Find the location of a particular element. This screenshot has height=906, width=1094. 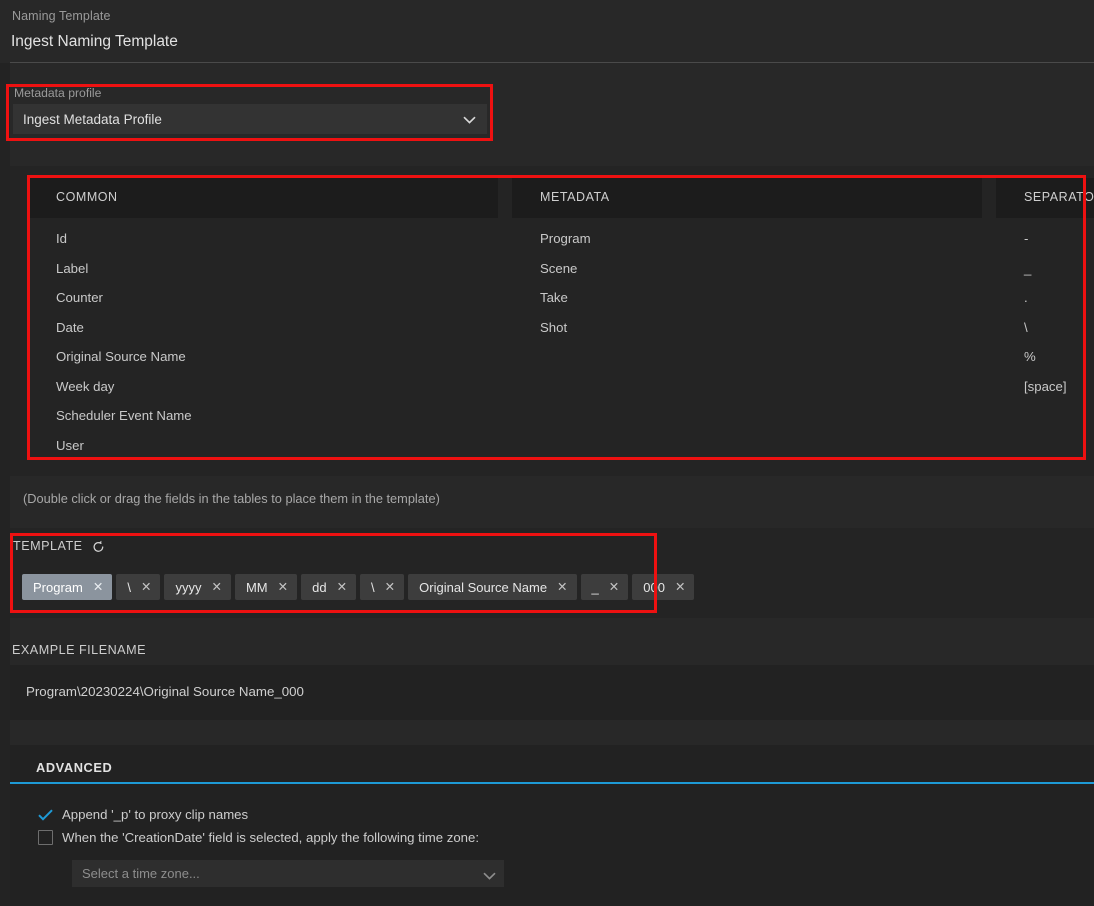

template-header: TEMPLATE is located at coordinates (59, 546).